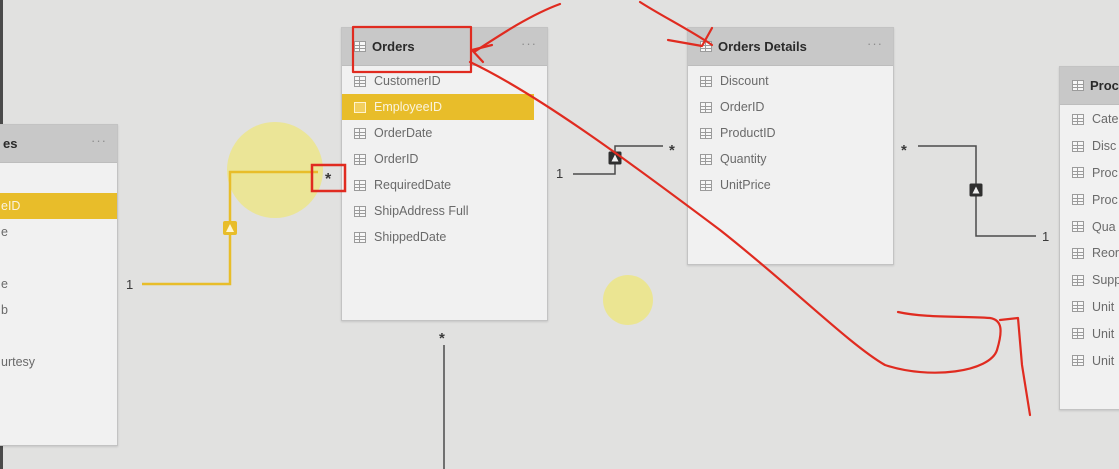 The width and height of the screenshot is (1119, 469). What do you see at coordinates (412, 49) in the screenshot?
I see `annotation-box` at bounding box center [412, 49].